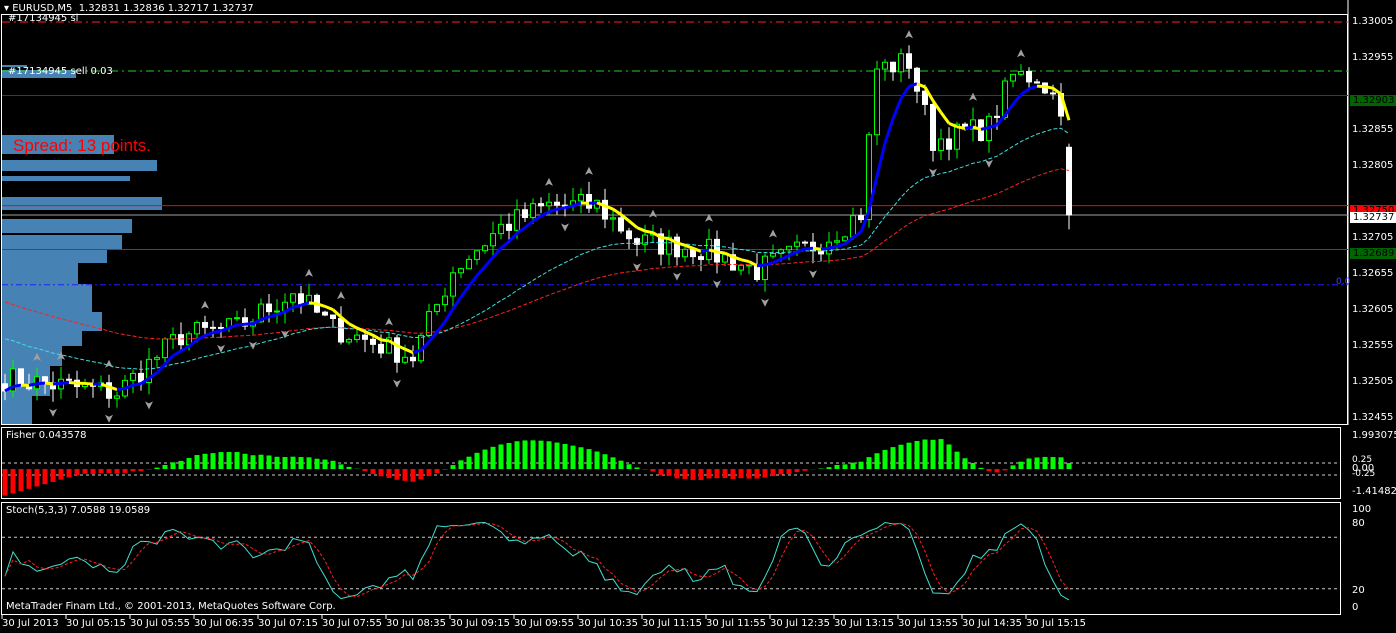 The width and height of the screenshot is (1396, 633). What do you see at coordinates (1358, 523) in the screenshot?
I see `stoch-axis-80: 80` at bounding box center [1358, 523].